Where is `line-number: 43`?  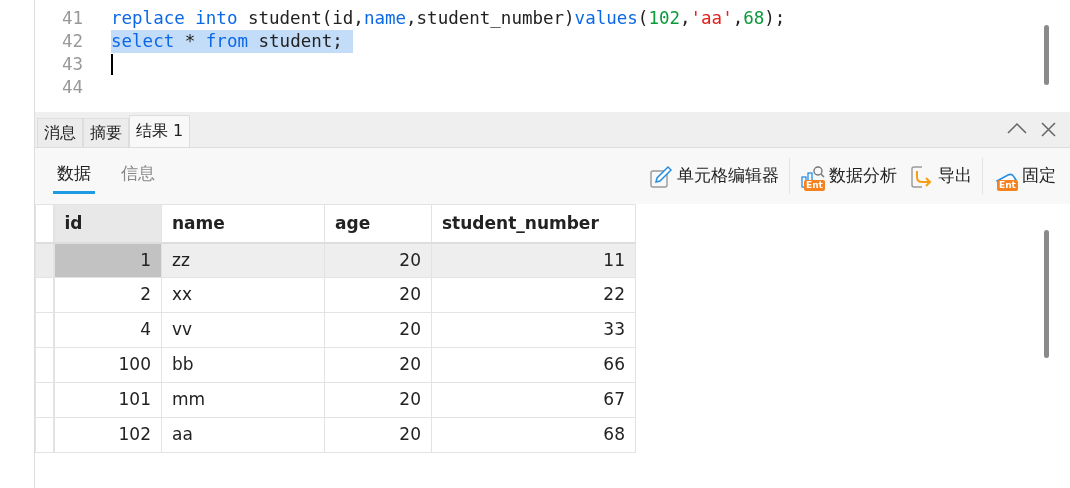 line-number: 43 is located at coordinates (72, 64).